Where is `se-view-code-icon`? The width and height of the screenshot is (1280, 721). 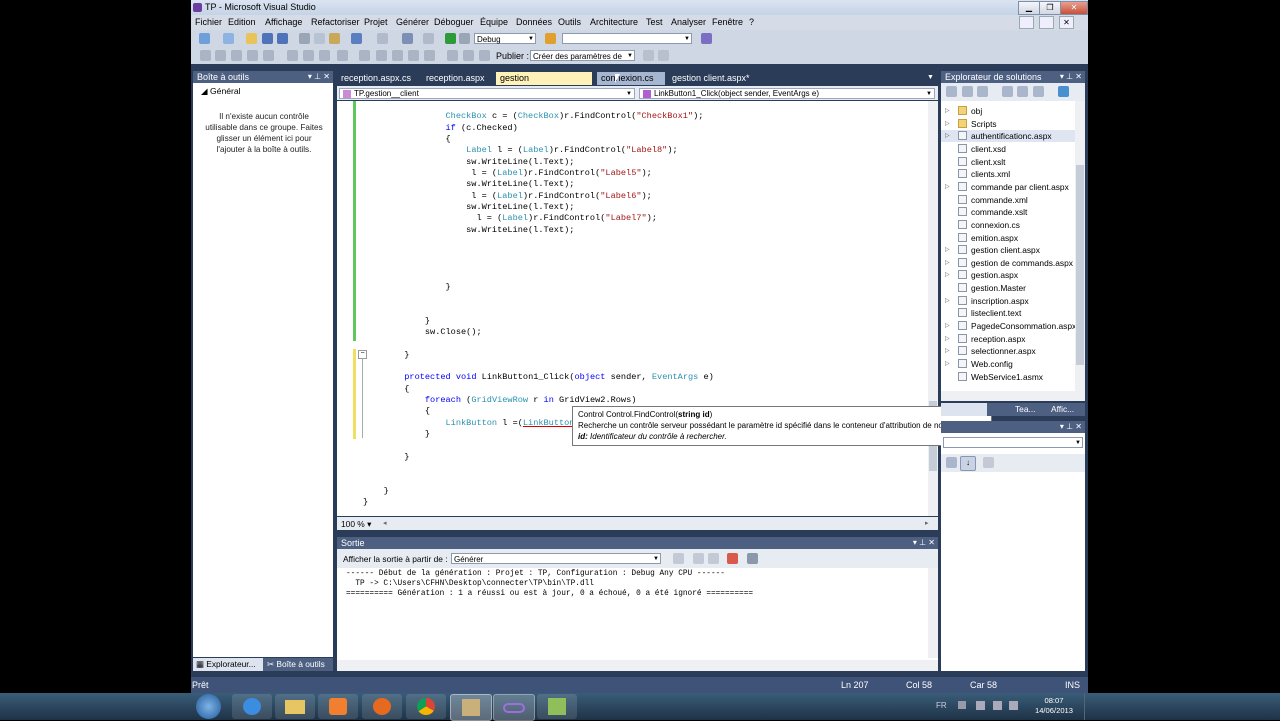
se-view-code-icon is located at coordinates (1007, 91).